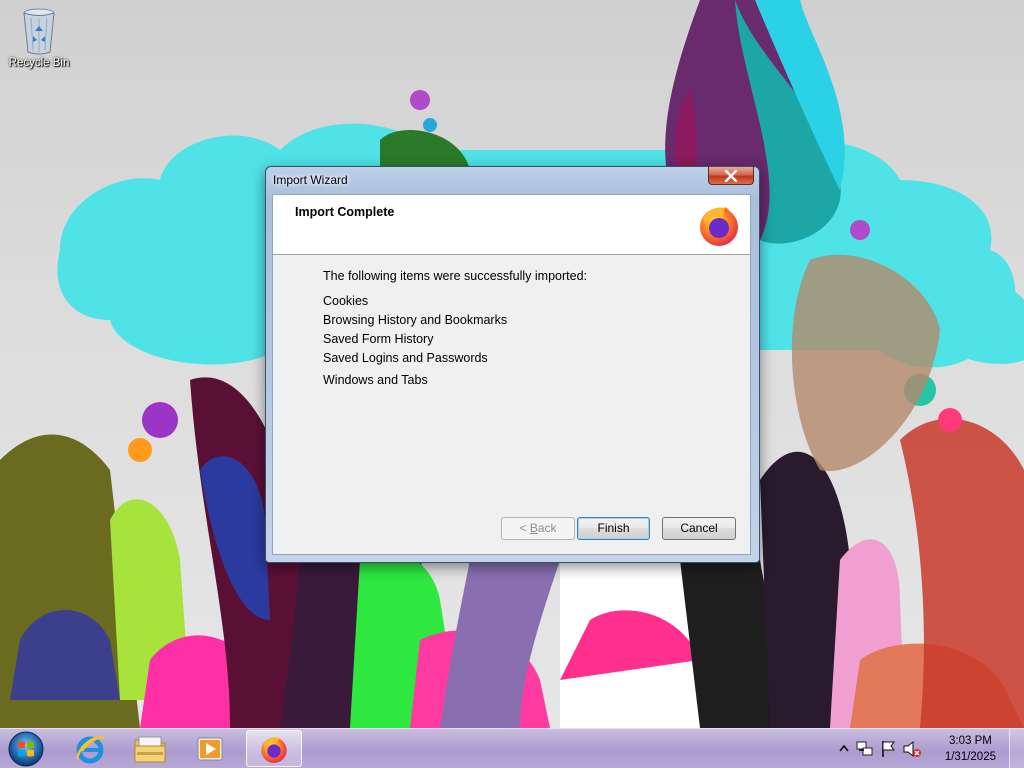  I want to click on show-hidden-icons-chevron-icon, so click(844, 748).